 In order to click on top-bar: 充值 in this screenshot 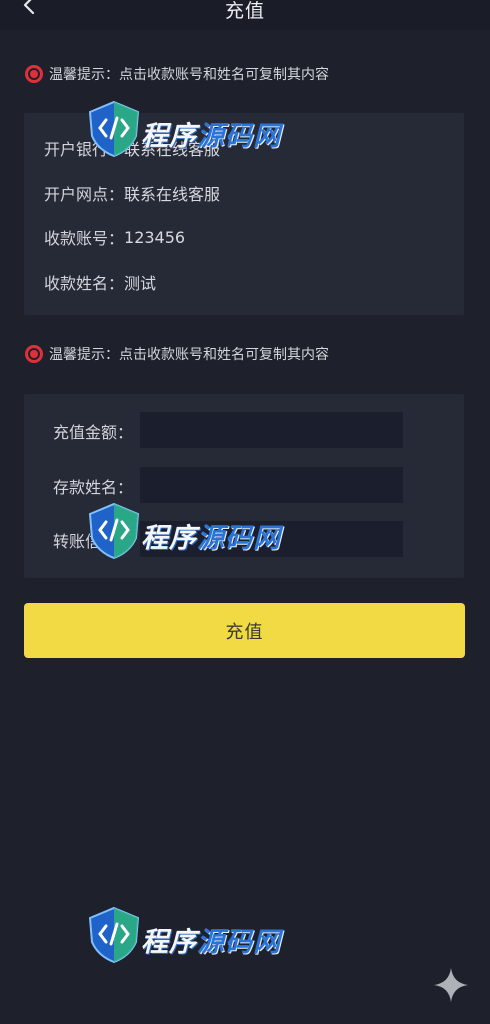, I will do `click(245, 15)`.